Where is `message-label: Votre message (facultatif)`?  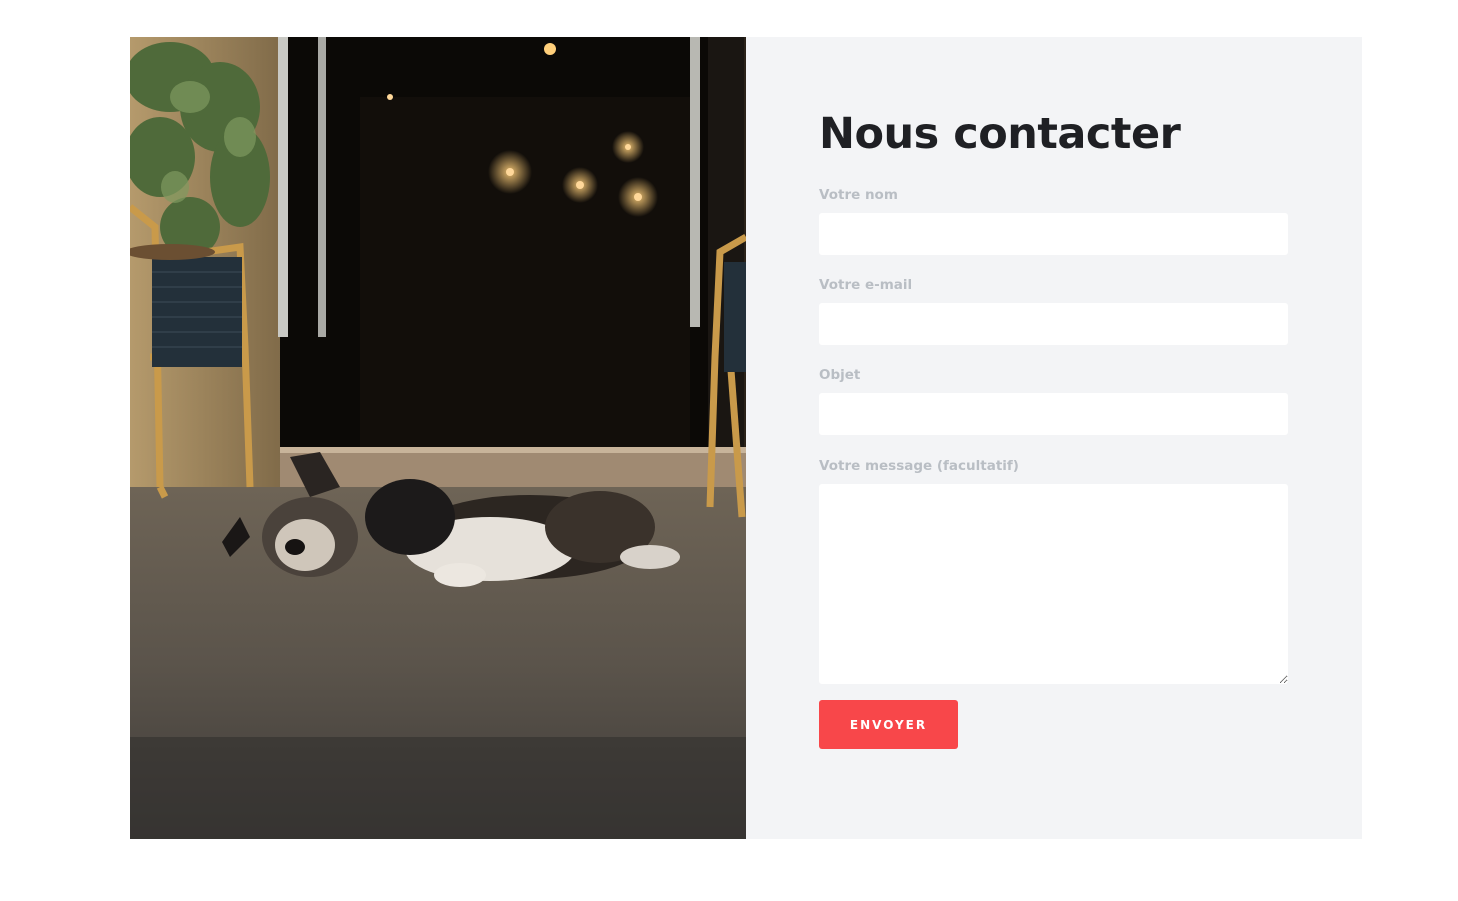
message-label: Votre message (facultatif) is located at coordinates (919, 466).